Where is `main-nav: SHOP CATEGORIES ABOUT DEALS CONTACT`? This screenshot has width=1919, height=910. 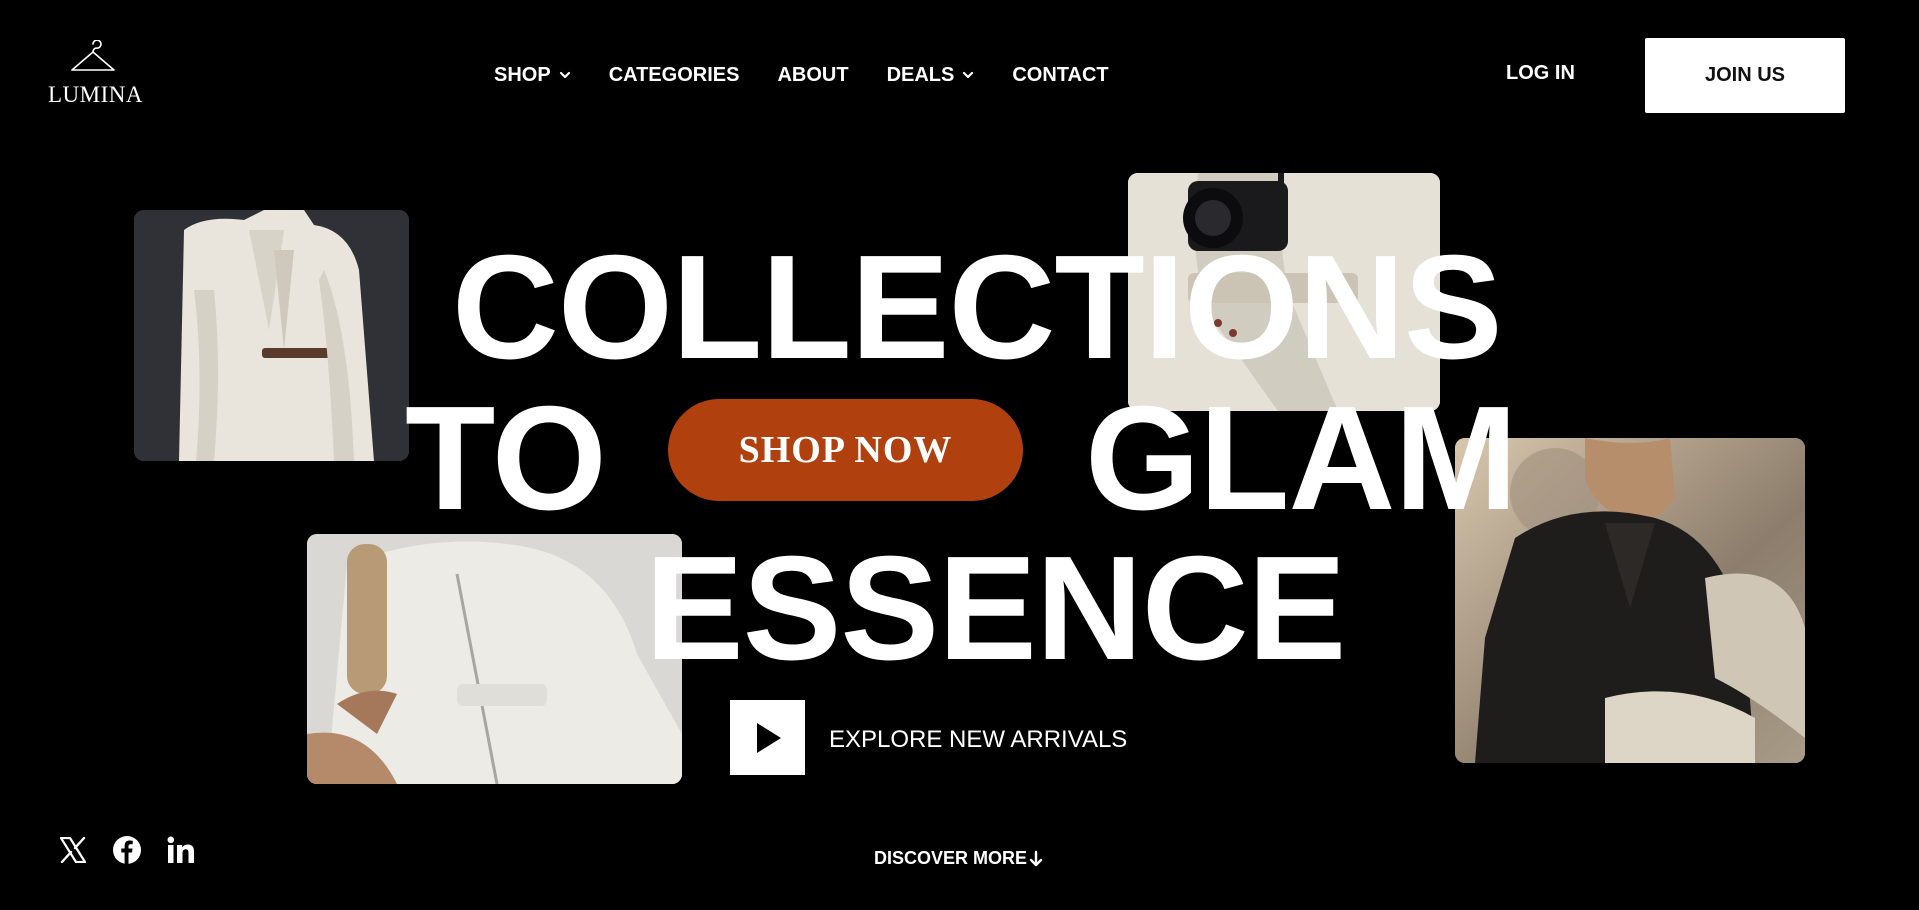 main-nav: SHOP CATEGORIES ABOUT DEALS CONTACT is located at coordinates (801, 75).